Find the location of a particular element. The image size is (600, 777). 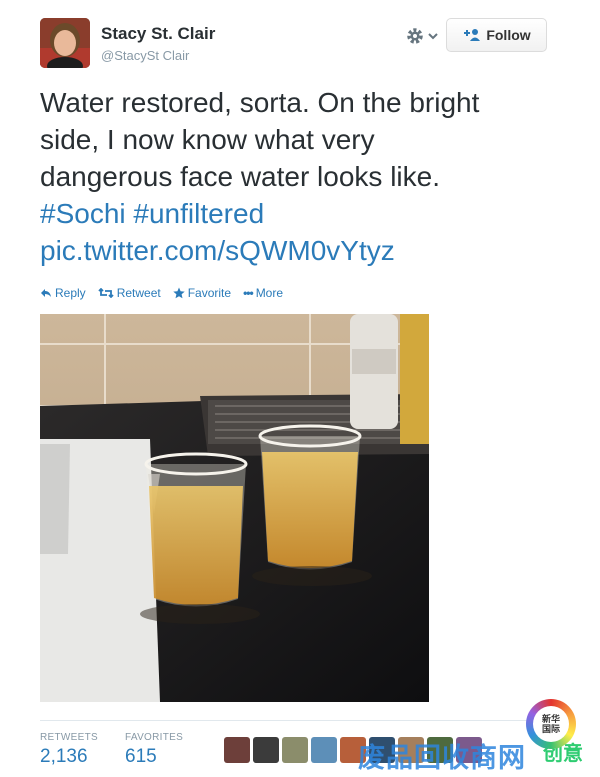

reply-button: Reply is located at coordinates (63, 293).